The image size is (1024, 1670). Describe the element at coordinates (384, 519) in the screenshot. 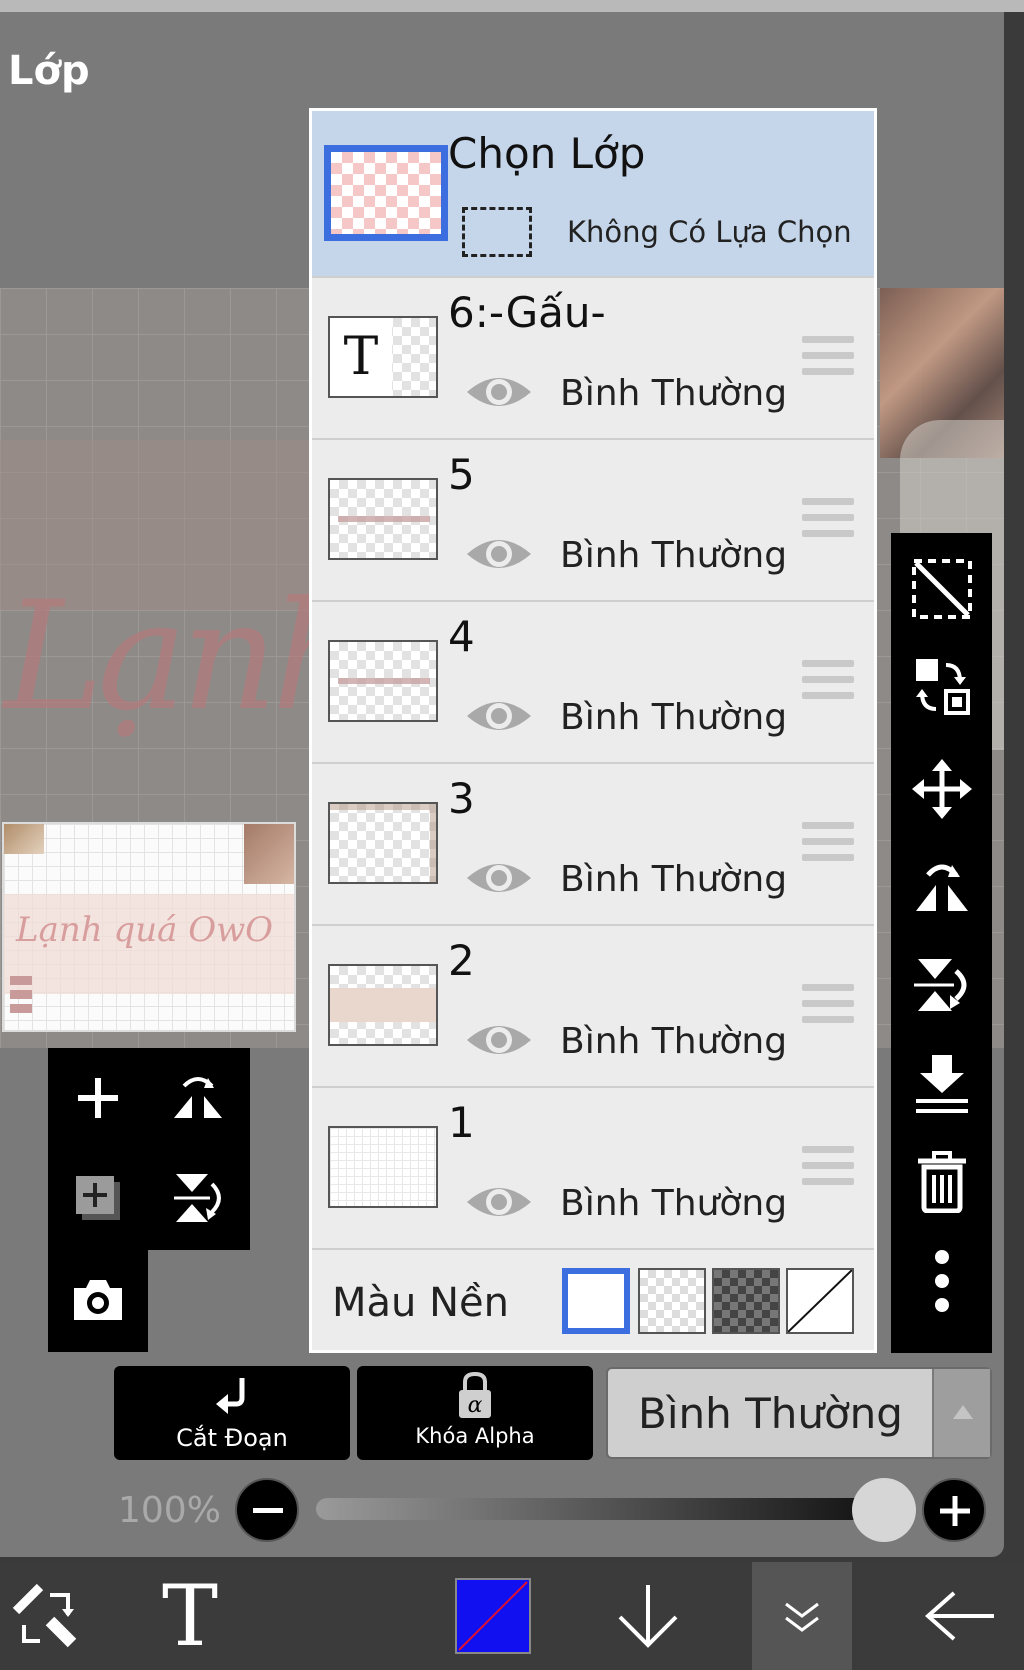

I see `thumb-strip` at that location.